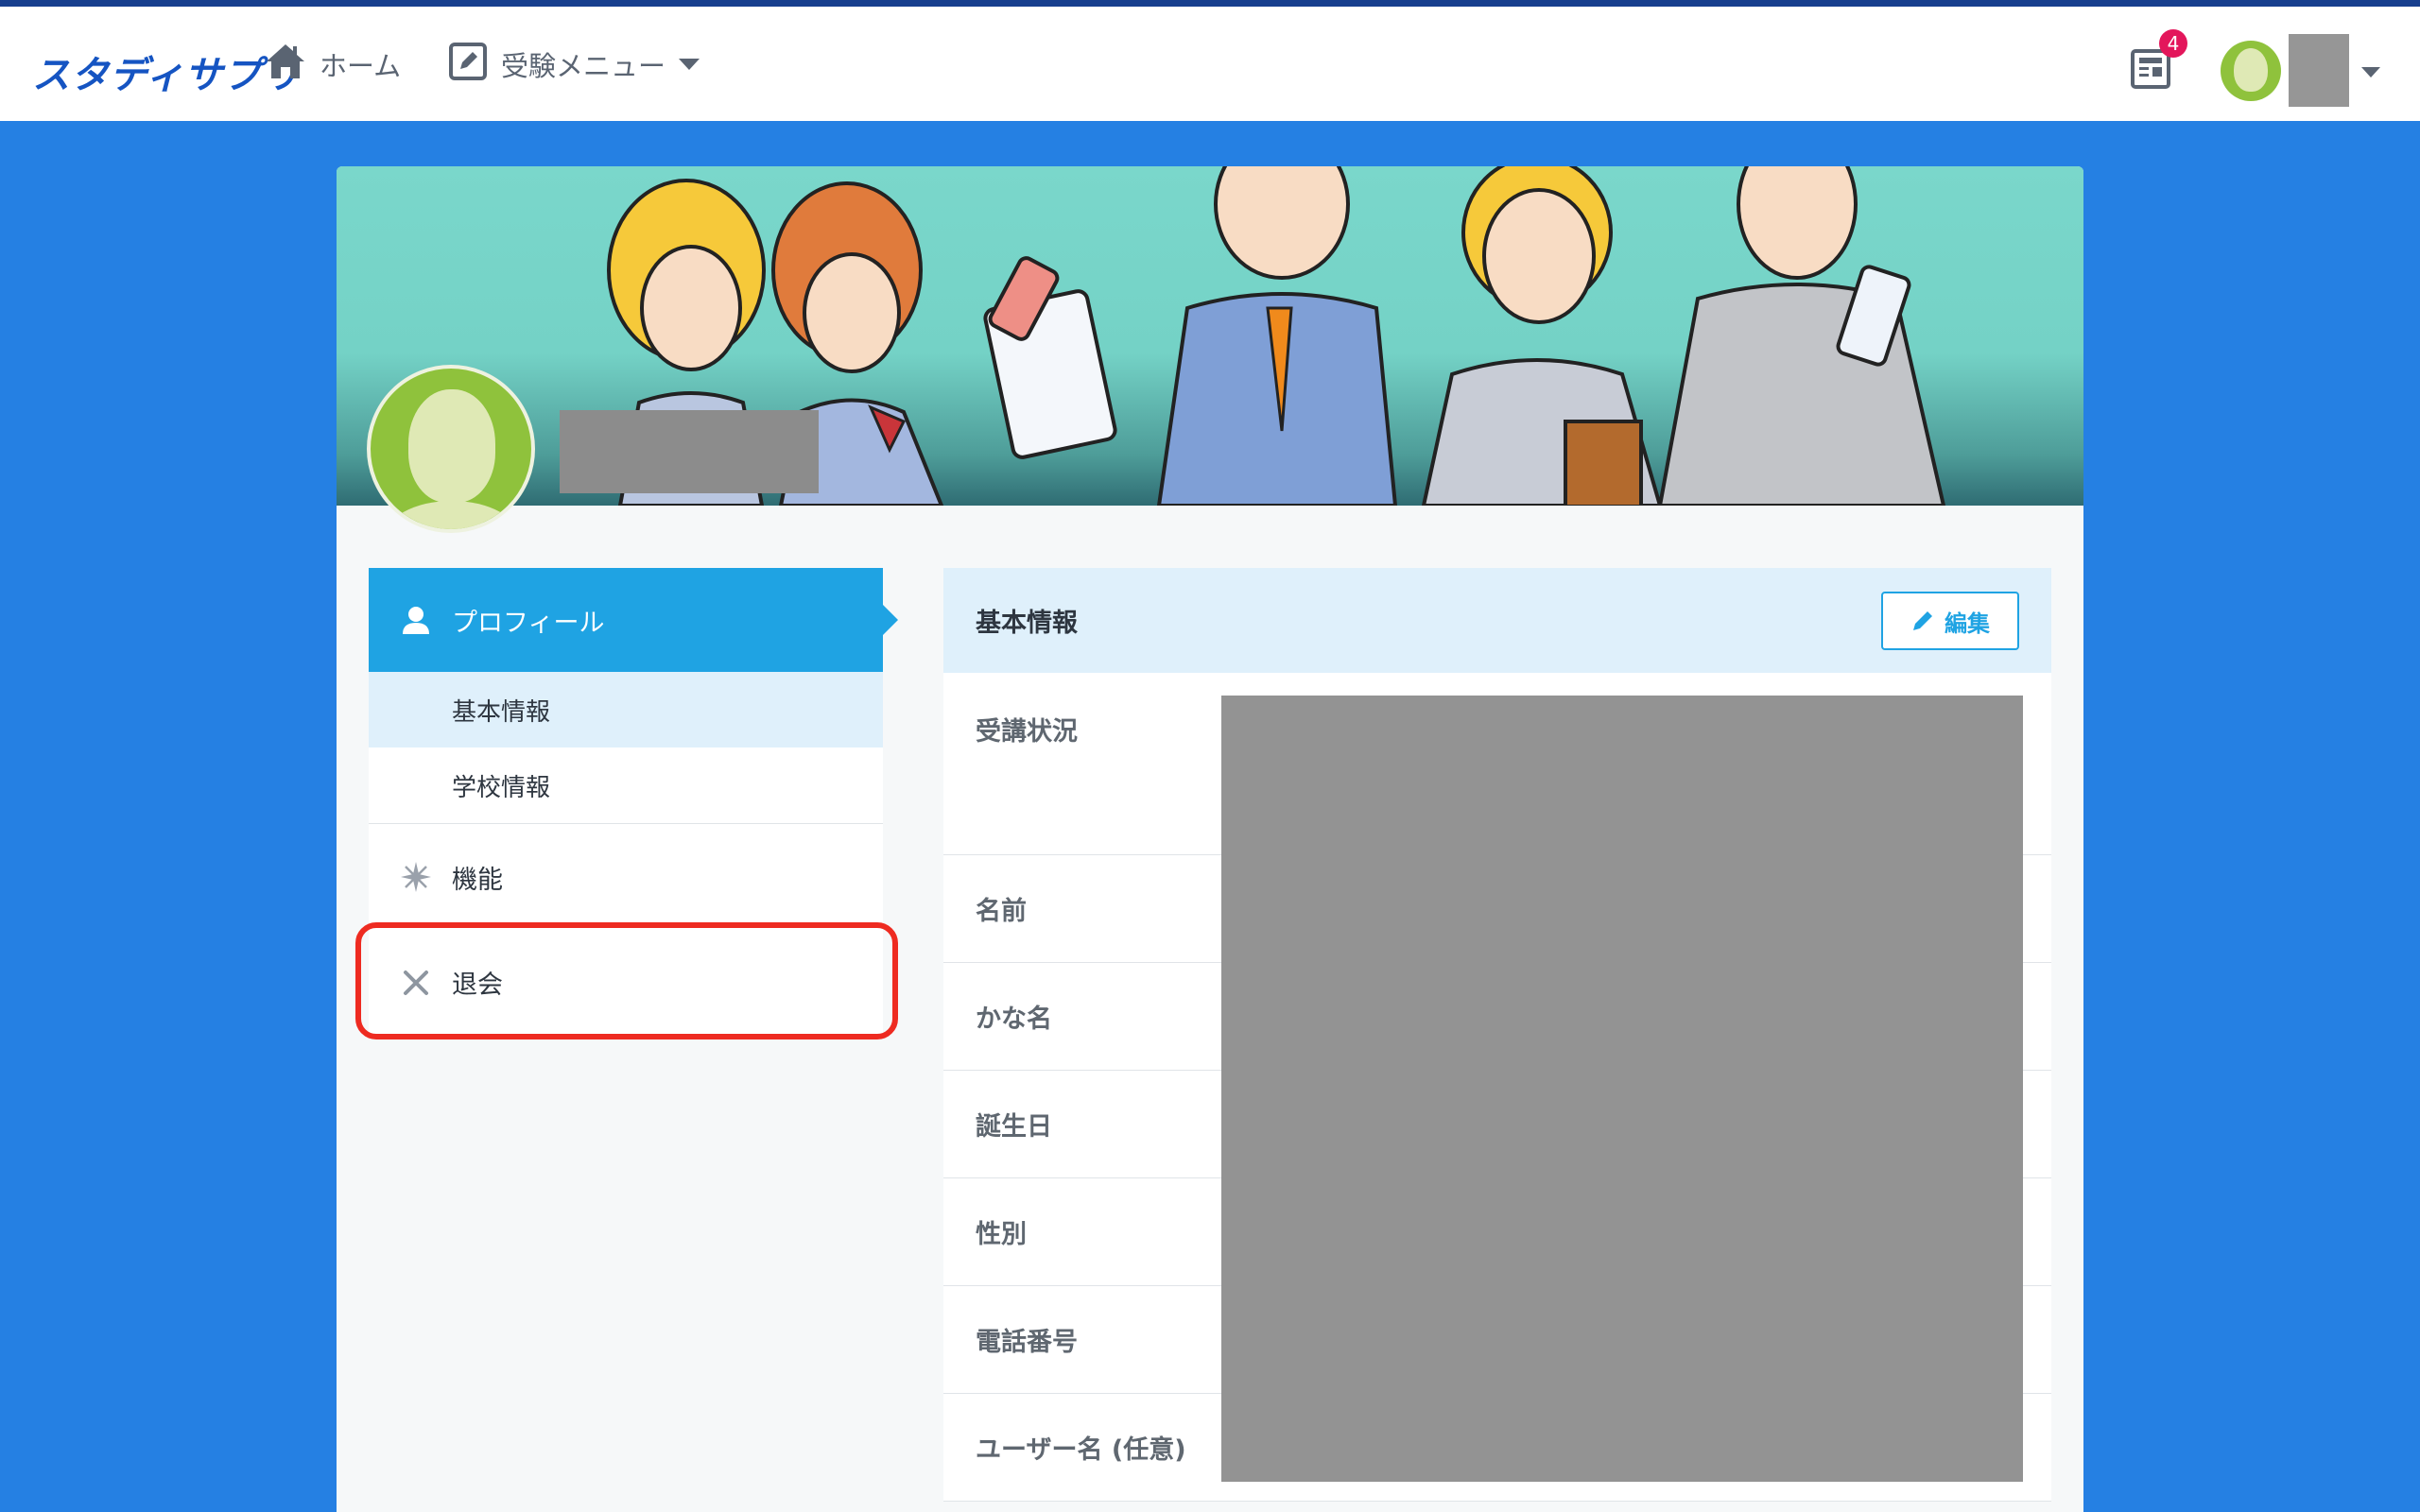 Image resolution: width=2420 pixels, height=1512 pixels. I want to click on user-menu-chevron-icon, so click(2370, 72).